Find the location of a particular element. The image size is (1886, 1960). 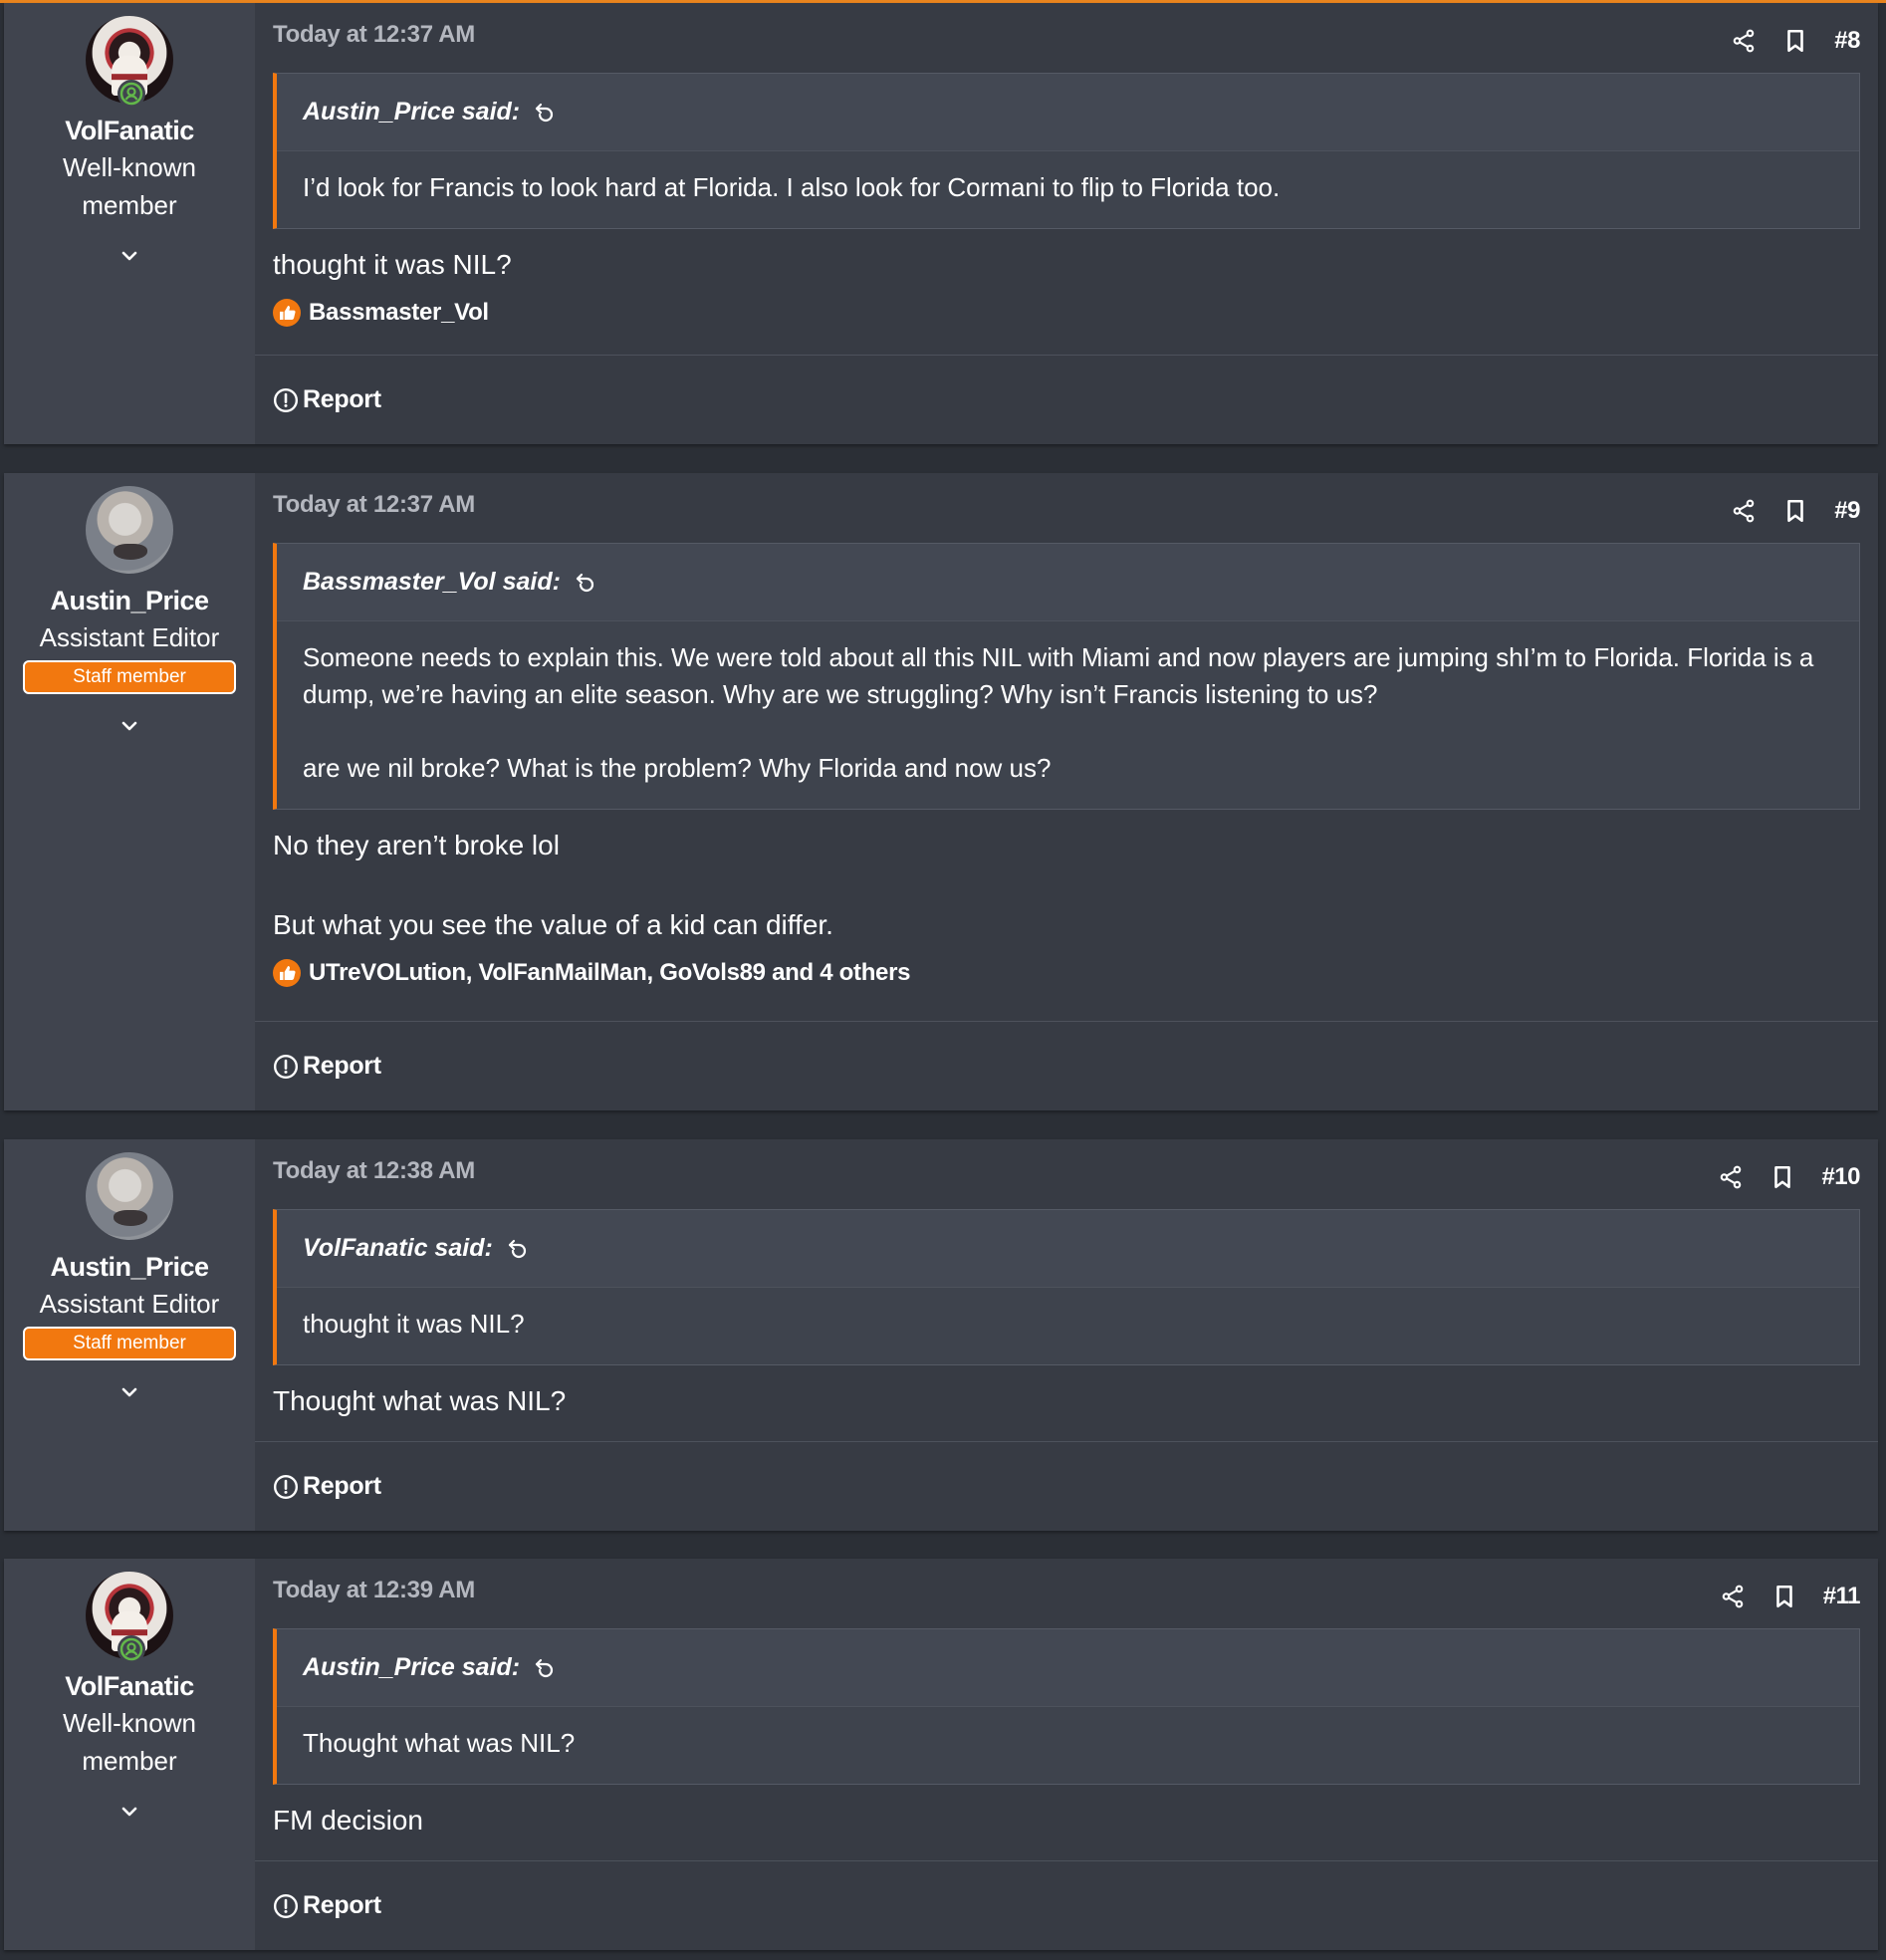

message-text: thought it was NIL? is located at coordinates (393, 265).